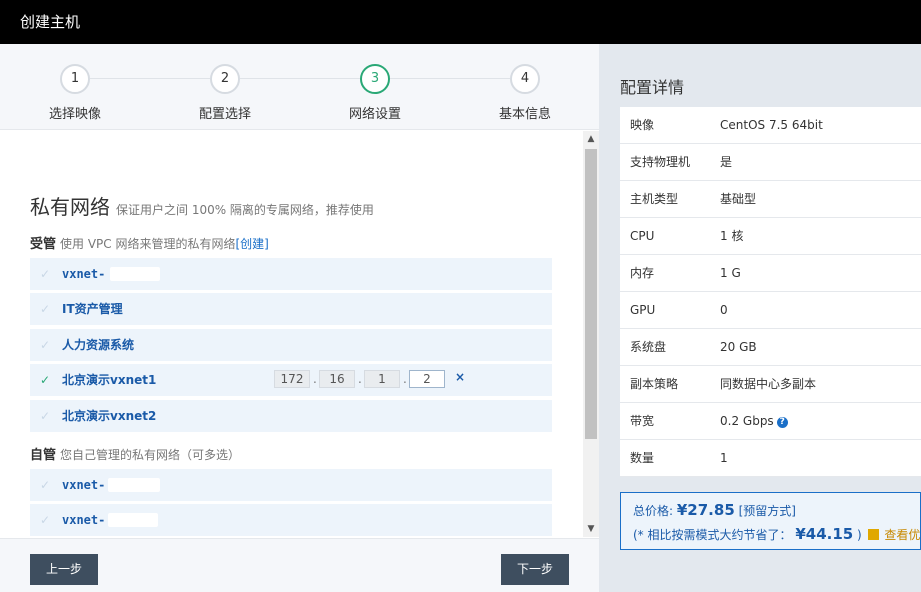 The image size is (921, 592). What do you see at coordinates (460, 22) in the screenshot?
I see `window-title: 创建主机` at bounding box center [460, 22].